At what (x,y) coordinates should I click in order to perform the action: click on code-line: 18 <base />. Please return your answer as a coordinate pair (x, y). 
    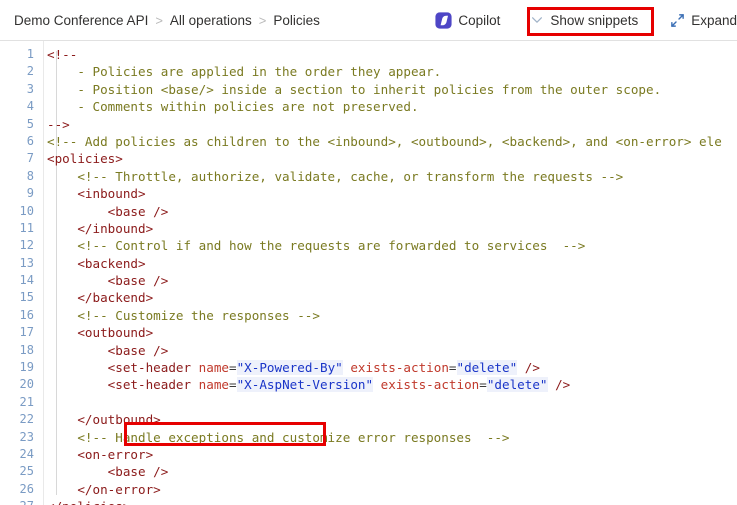
    Looking at the image, I should click on (368, 350).